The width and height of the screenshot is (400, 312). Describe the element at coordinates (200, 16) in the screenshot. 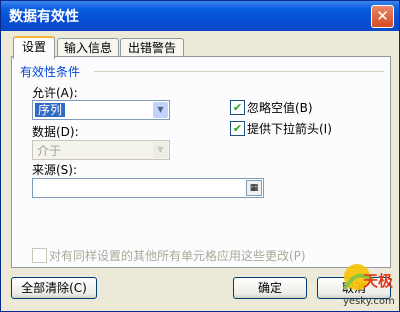

I see `title-bar: 数据有效性 ✕` at that location.